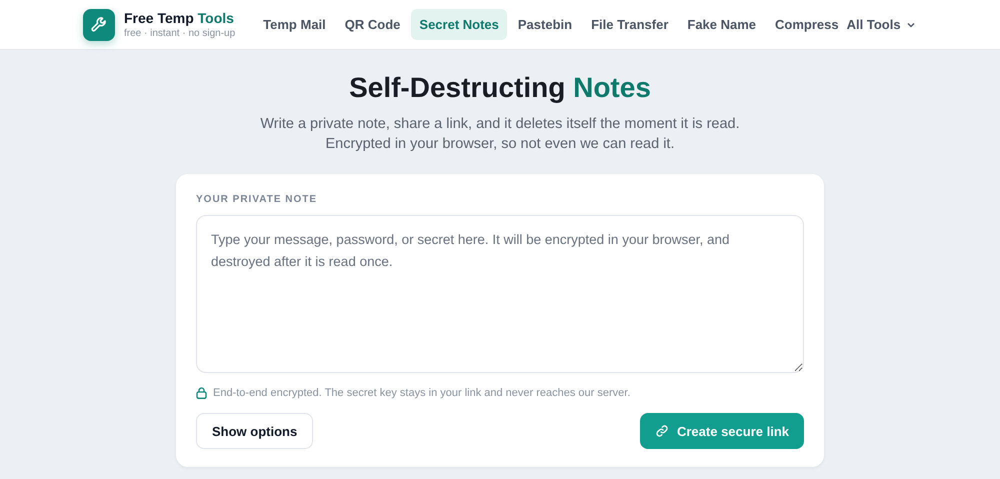 Image resolution: width=1000 pixels, height=479 pixels. Describe the element at coordinates (880, 24) in the screenshot. I see `all-tools-menu: All Tools` at that location.